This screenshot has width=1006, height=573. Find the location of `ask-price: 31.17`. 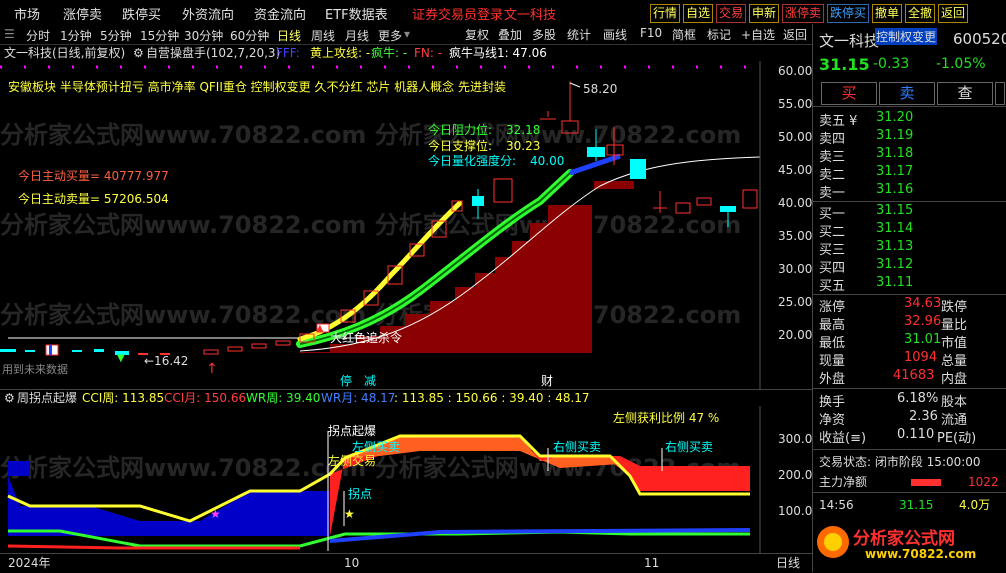

ask-price: 31.17 is located at coordinates (895, 171).